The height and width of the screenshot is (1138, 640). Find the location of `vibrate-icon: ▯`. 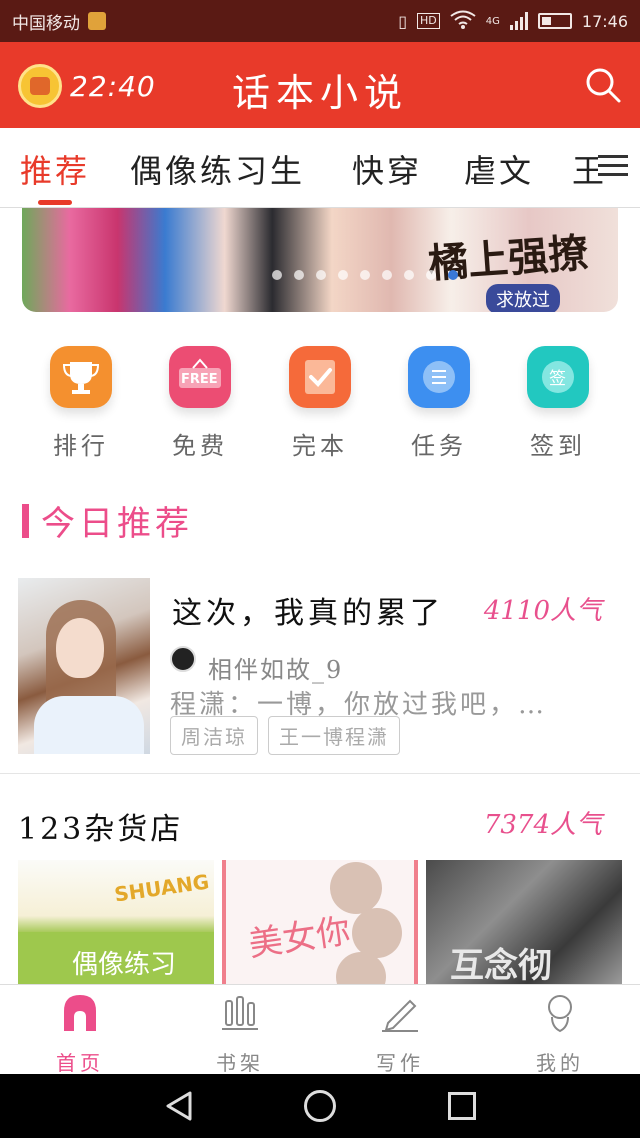

vibrate-icon: ▯ is located at coordinates (403, 21).